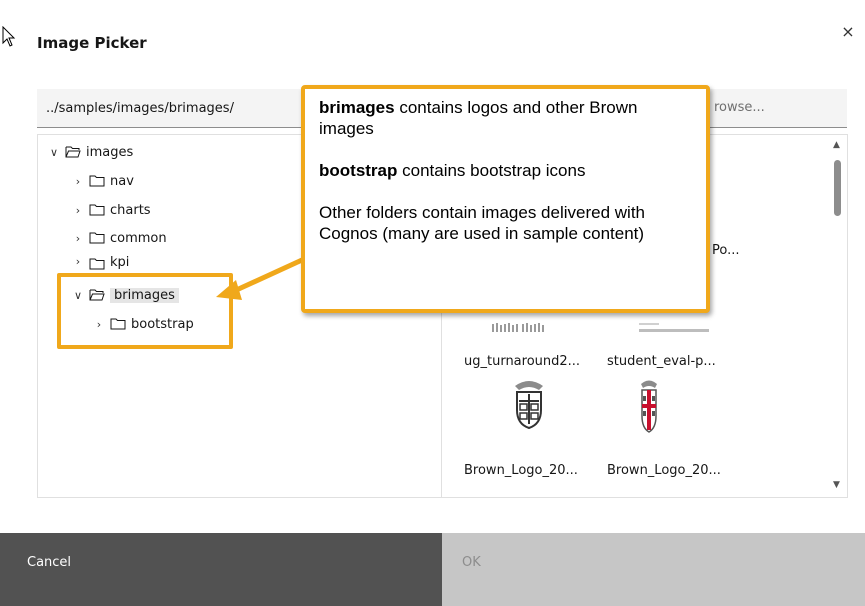  Describe the element at coordinates (529, 404) in the screenshot. I see `brown-logo-image` at that location.